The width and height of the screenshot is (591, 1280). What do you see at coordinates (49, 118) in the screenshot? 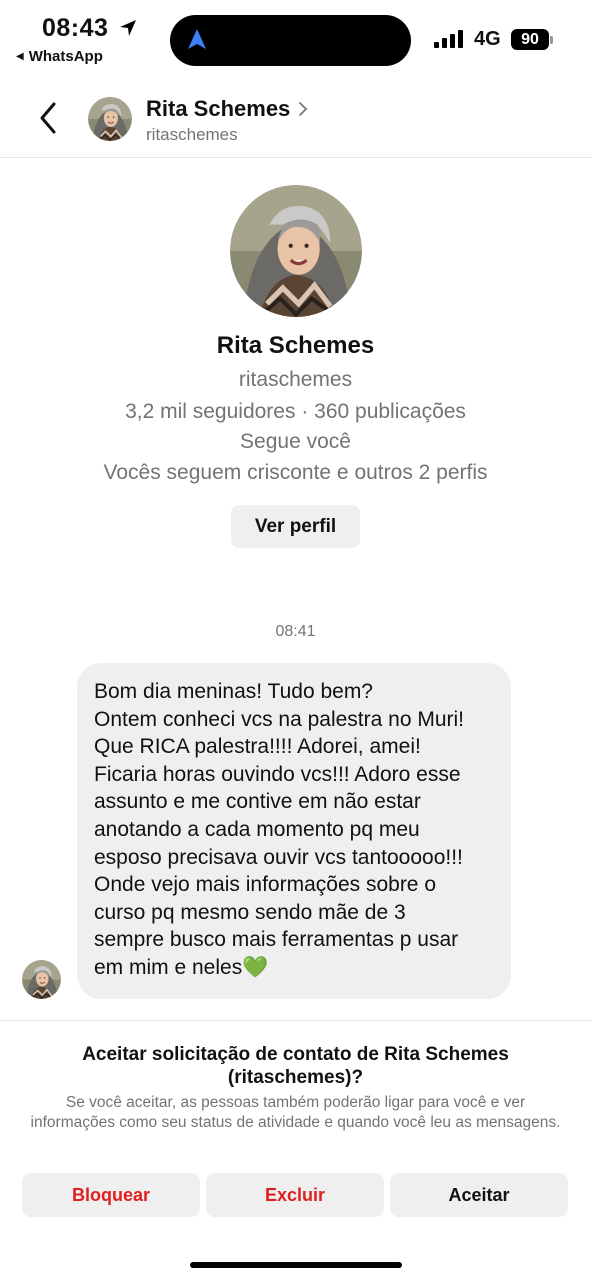
I see `back-chevron-icon` at bounding box center [49, 118].